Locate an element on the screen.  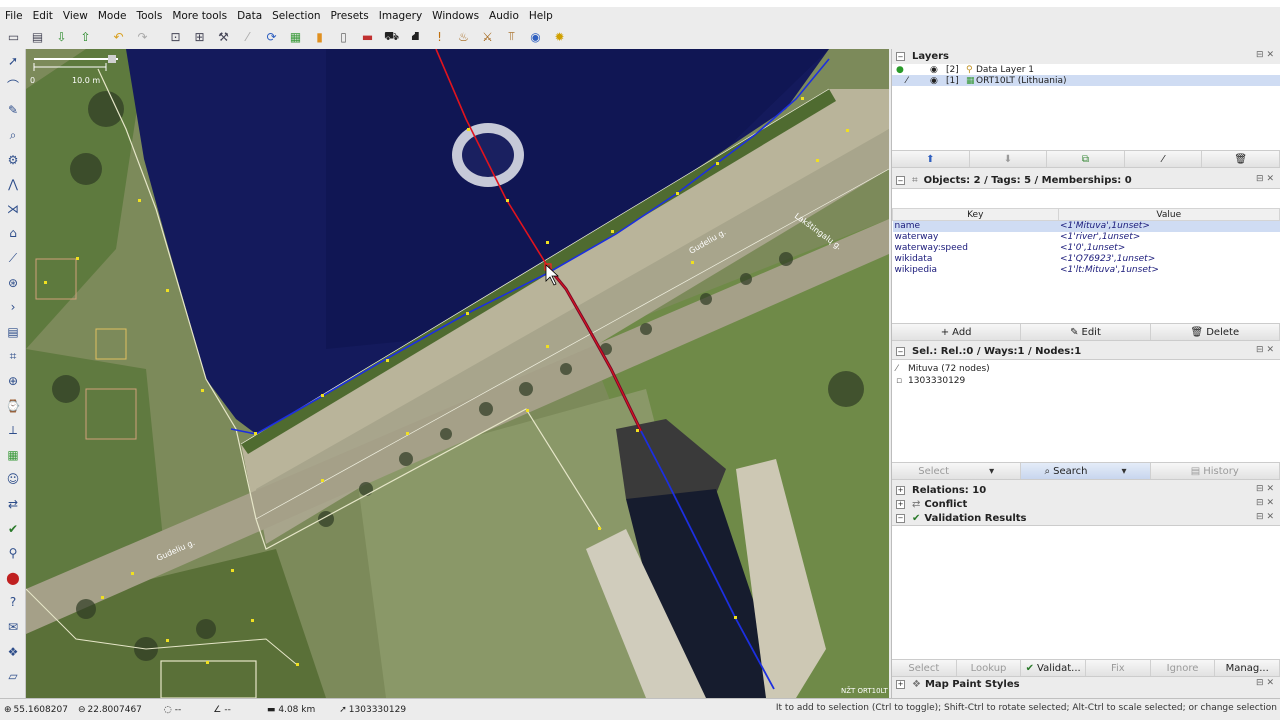
menu-windows: Windows is located at coordinates (455, 16).